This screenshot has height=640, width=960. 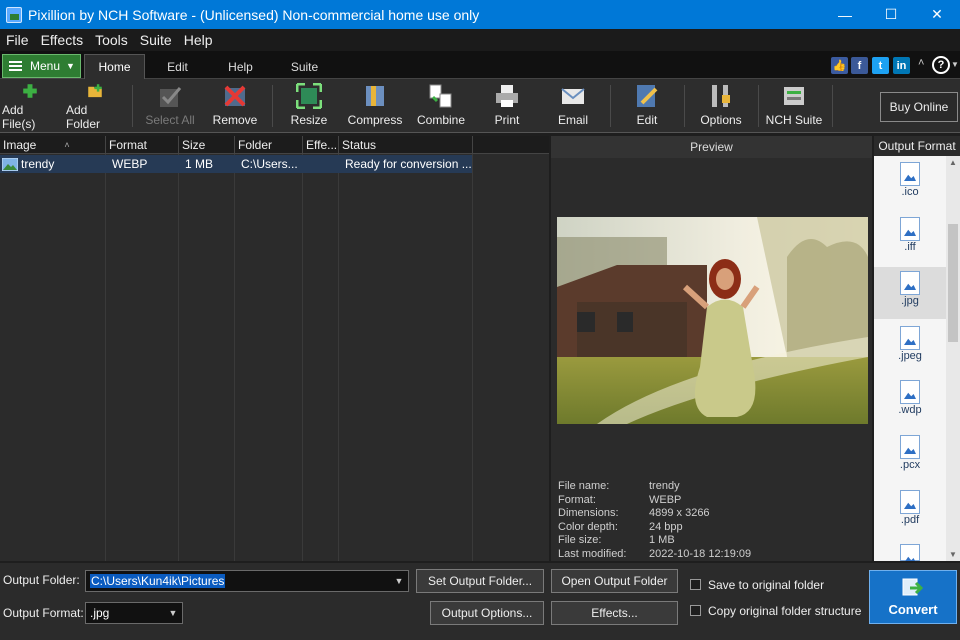 I want to click on resize-button: Resize, so click(x=309, y=107).